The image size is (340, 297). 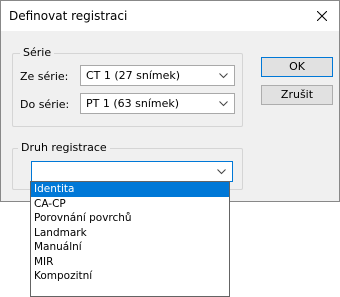 I want to click on from-series-select: CT 1 (27 snímek), so click(x=157, y=75).